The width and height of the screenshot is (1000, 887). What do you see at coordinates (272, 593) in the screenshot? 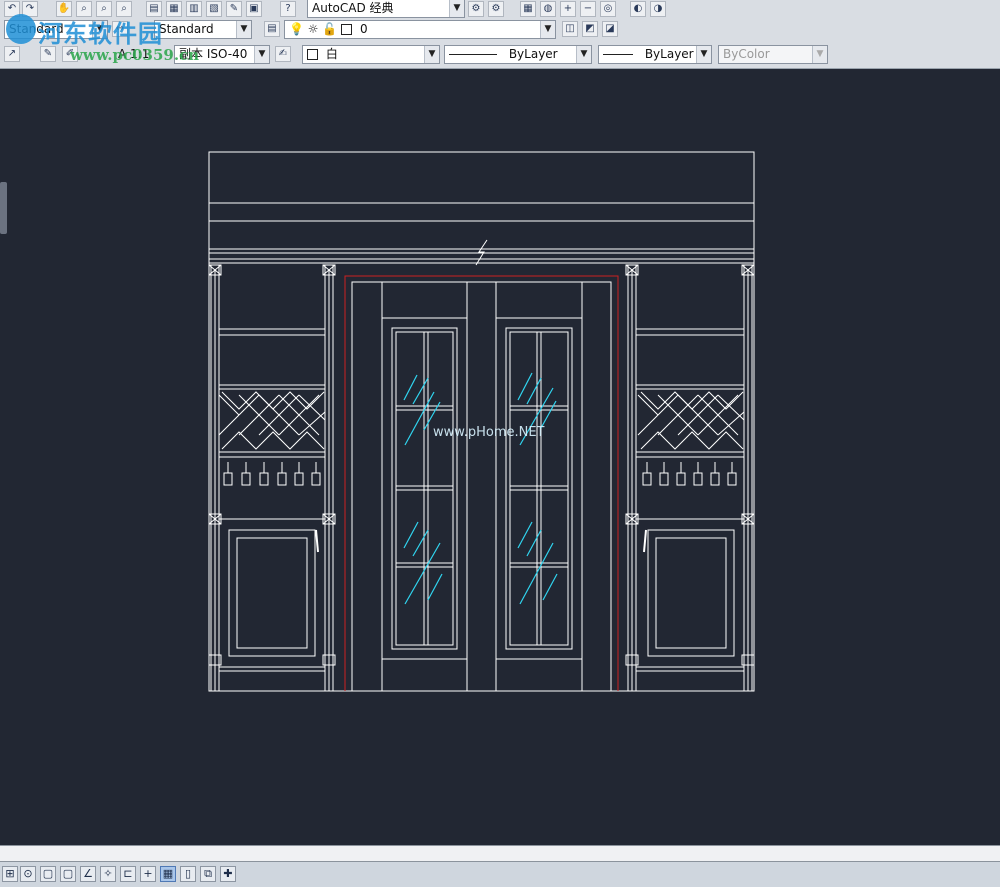
I see `lower-door-left` at bounding box center [272, 593].